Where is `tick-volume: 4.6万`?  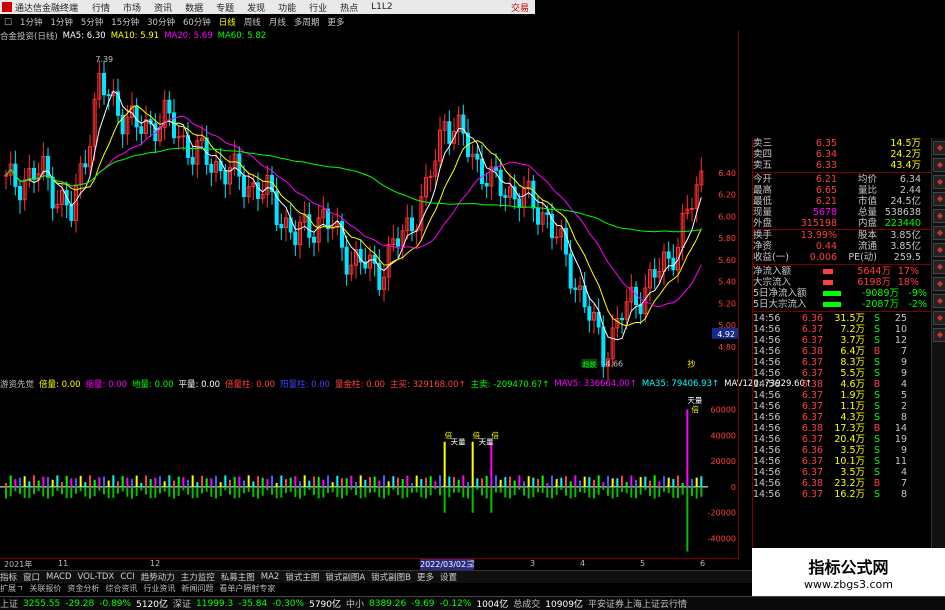
tick-volume: 4.6万 is located at coordinates (852, 384).